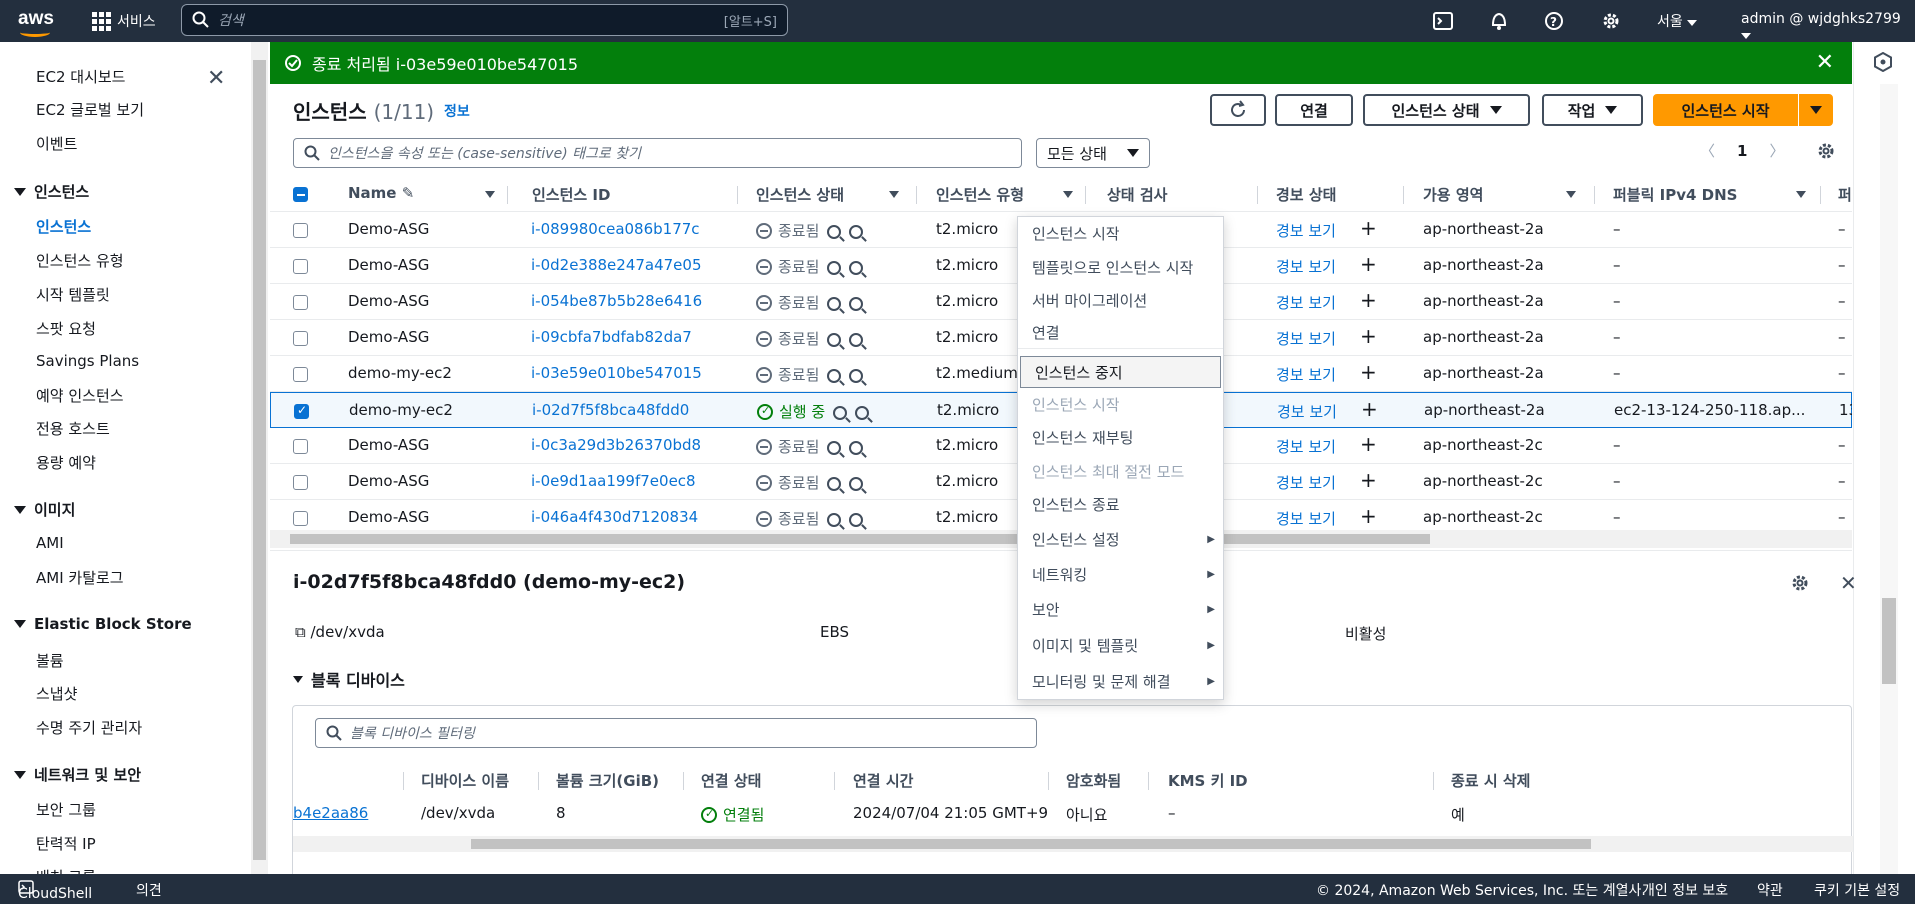 Image resolution: width=1915 pixels, height=904 pixels. Describe the element at coordinates (149, 890) in the screenshot. I see `feedback-link: 의견` at that location.